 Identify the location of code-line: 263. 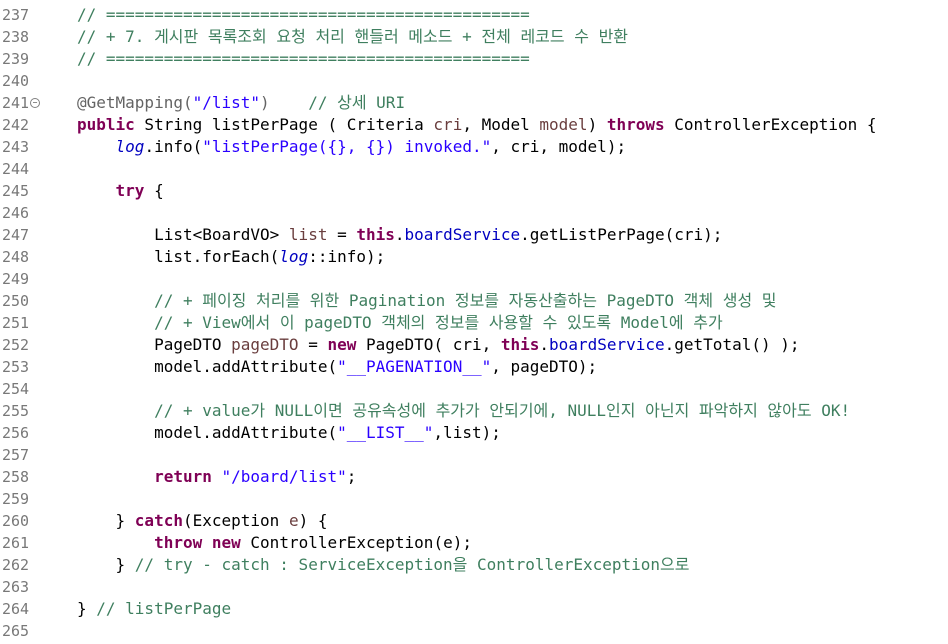
(474, 587).